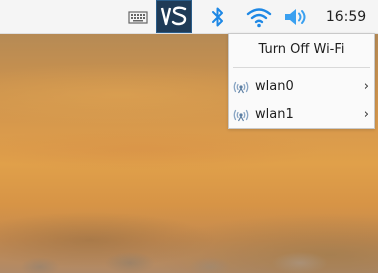 Image resolution: width=378 pixels, height=273 pixels. Describe the element at coordinates (301, 67) in the screenshot. I see `menu-separator` at that location.